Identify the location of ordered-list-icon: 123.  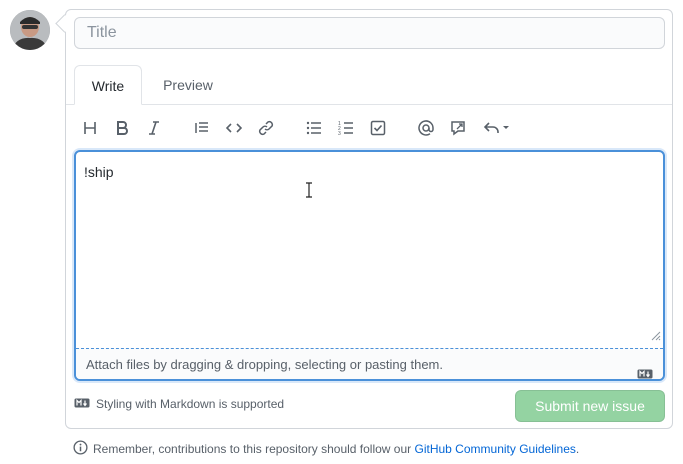
(346, 128).